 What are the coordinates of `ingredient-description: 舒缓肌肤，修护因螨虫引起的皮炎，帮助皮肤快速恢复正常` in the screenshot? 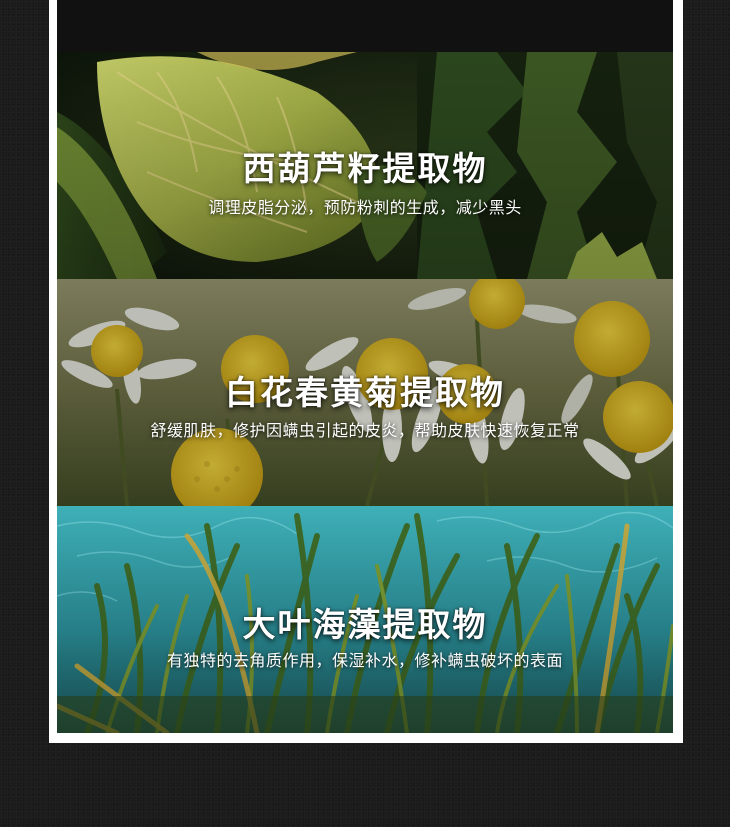 It's located at (365, 430).